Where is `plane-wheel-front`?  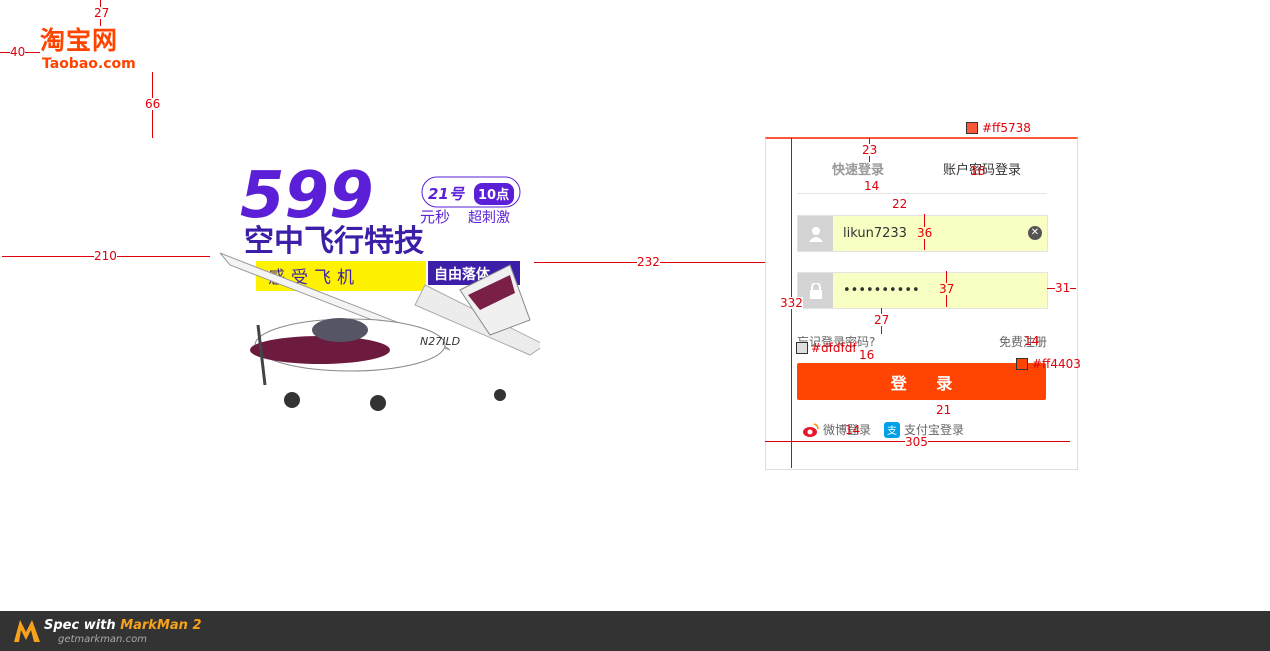
plane-wheel-front is located at coordinates (292, 400).